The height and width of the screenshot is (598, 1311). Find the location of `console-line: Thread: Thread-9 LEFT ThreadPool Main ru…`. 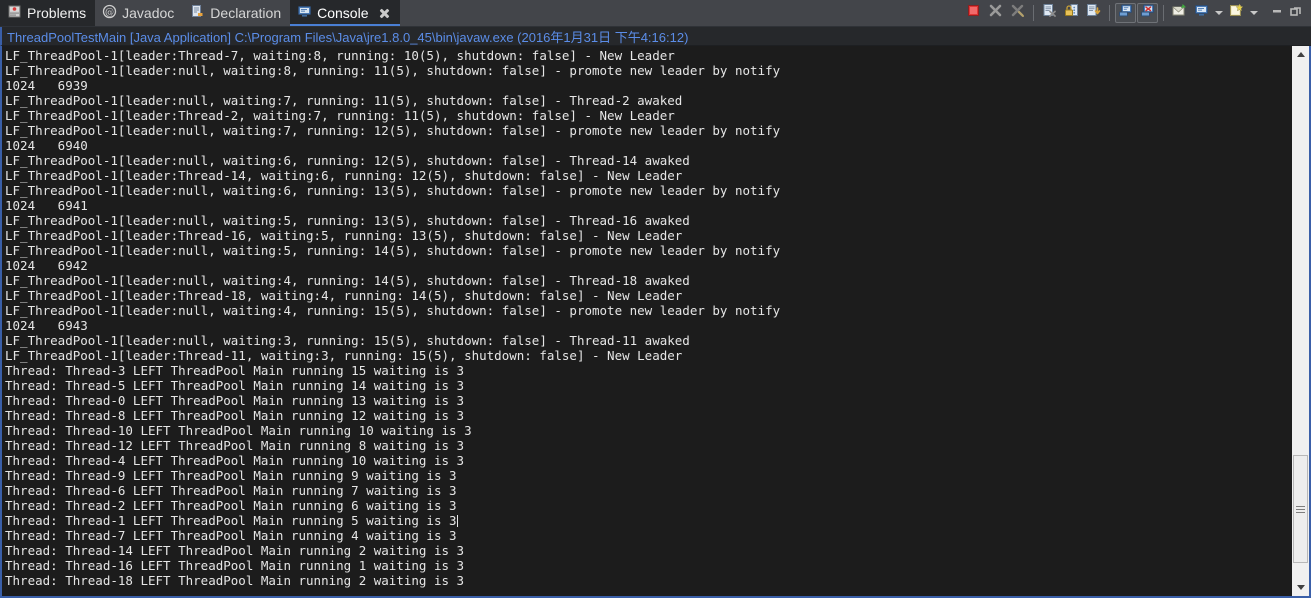

console-line: Thread: Thread-9 LEFT ThreadPool Main ru… is located at coordinates (231, 475).